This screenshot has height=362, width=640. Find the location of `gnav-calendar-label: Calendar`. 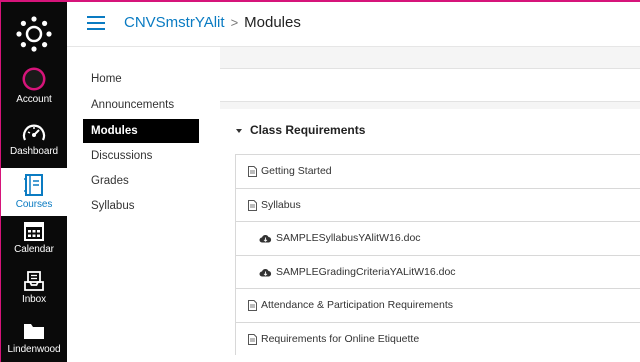

gnav-calendar-label: Calendar is located at coordinates (34, 249).